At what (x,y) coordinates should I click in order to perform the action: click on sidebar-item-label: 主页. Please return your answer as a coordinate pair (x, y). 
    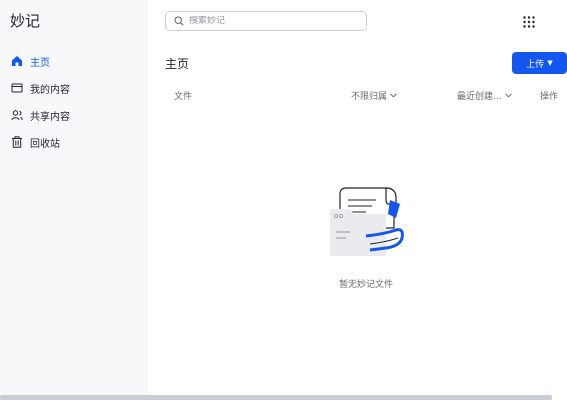
    Looking at the image, I should click on (40, 63).